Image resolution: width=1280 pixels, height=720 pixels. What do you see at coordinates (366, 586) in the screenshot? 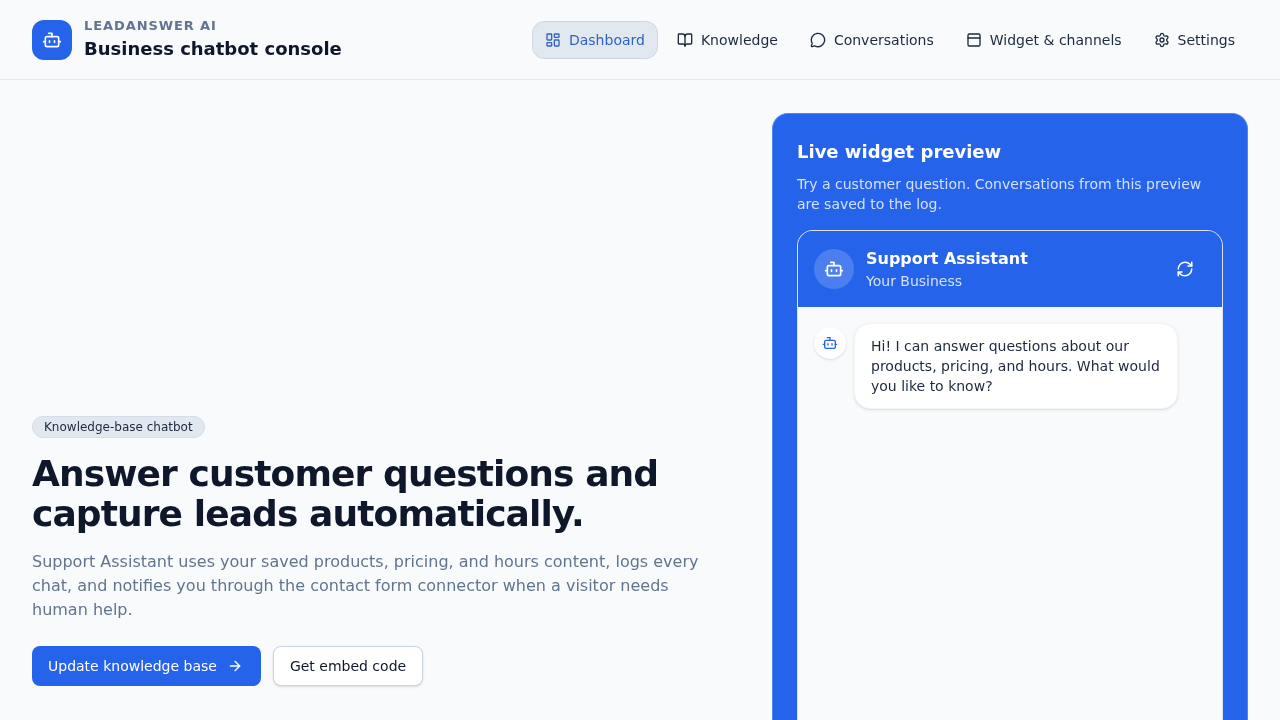
I see `hero-description: Support Assistant uses your saved products, pricing, and hours content, logs every chat, and notifies you through the contact form connector when a visitor needs human help.` at bounding box center [366, 586].